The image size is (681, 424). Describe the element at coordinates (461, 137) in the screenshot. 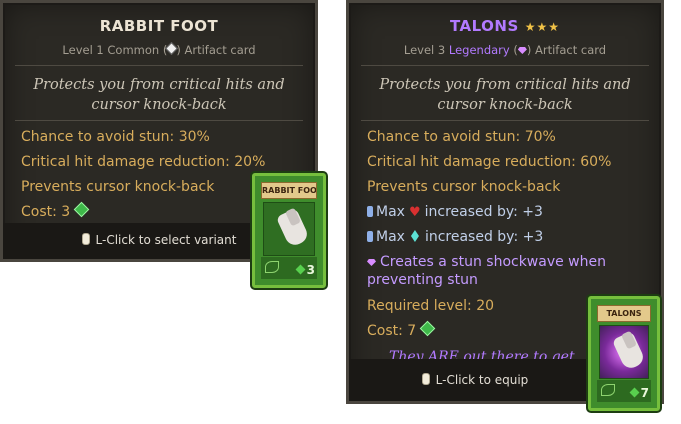

I see `stat-stun-chance: Chance to avoid stun: 70%` at that location.